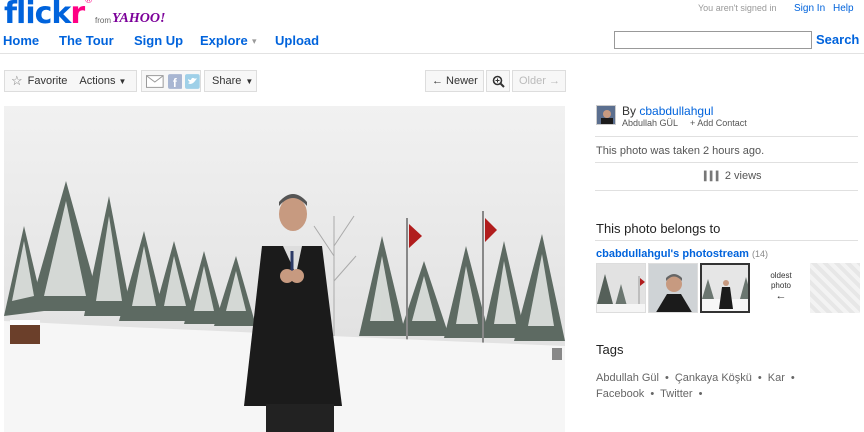 This screenshot has height=432, width=864. Describe the element at coordinates (620, 394) in the screenshot. I see `tag-link: Facebook` at that location.